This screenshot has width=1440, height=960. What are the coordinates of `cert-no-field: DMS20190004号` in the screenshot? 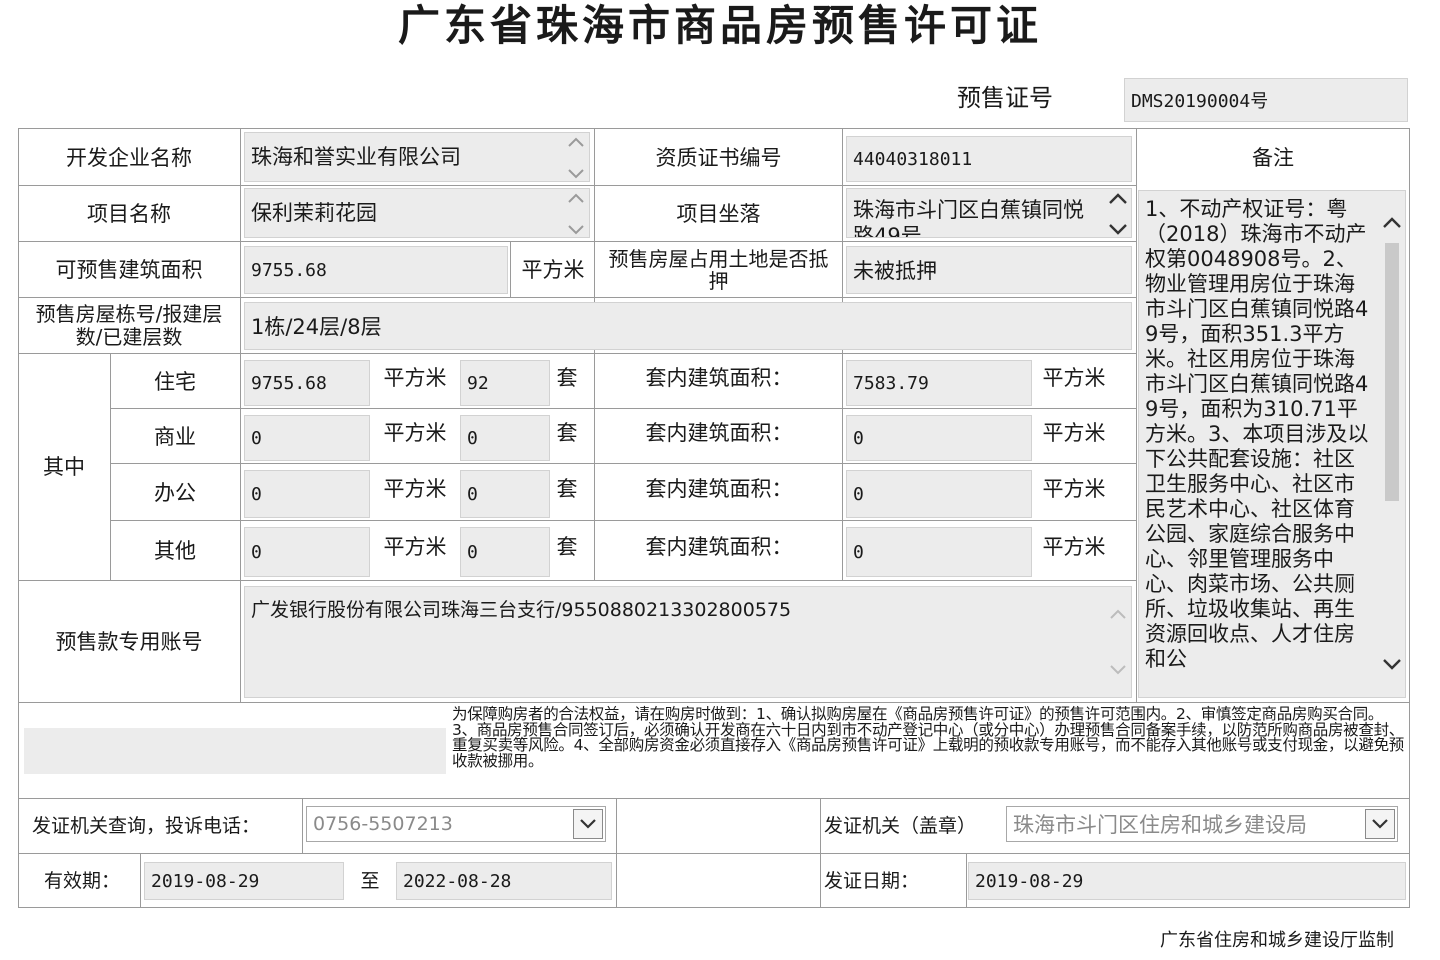 It's located at (1266, 100).